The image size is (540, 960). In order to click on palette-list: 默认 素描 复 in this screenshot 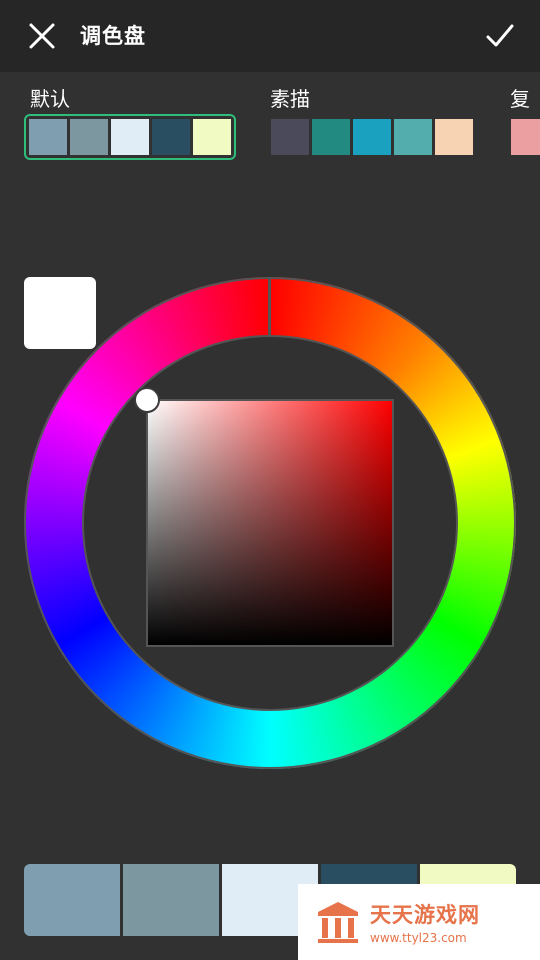, I will do `click(270, 122)`.